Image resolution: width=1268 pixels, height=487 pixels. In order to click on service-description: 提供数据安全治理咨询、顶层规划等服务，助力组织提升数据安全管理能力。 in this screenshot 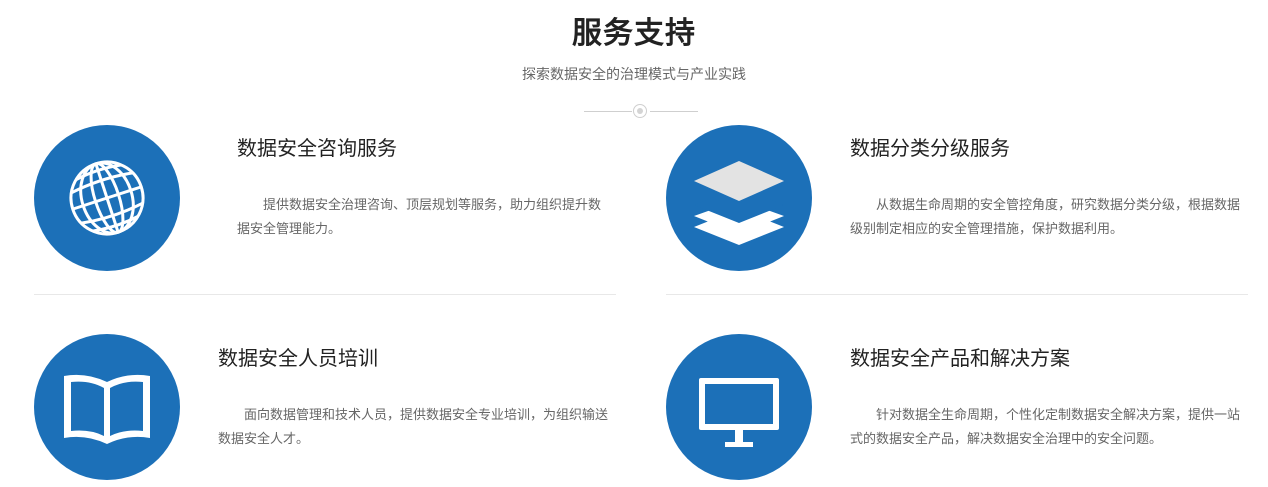, I will do `click(419, 217)`.